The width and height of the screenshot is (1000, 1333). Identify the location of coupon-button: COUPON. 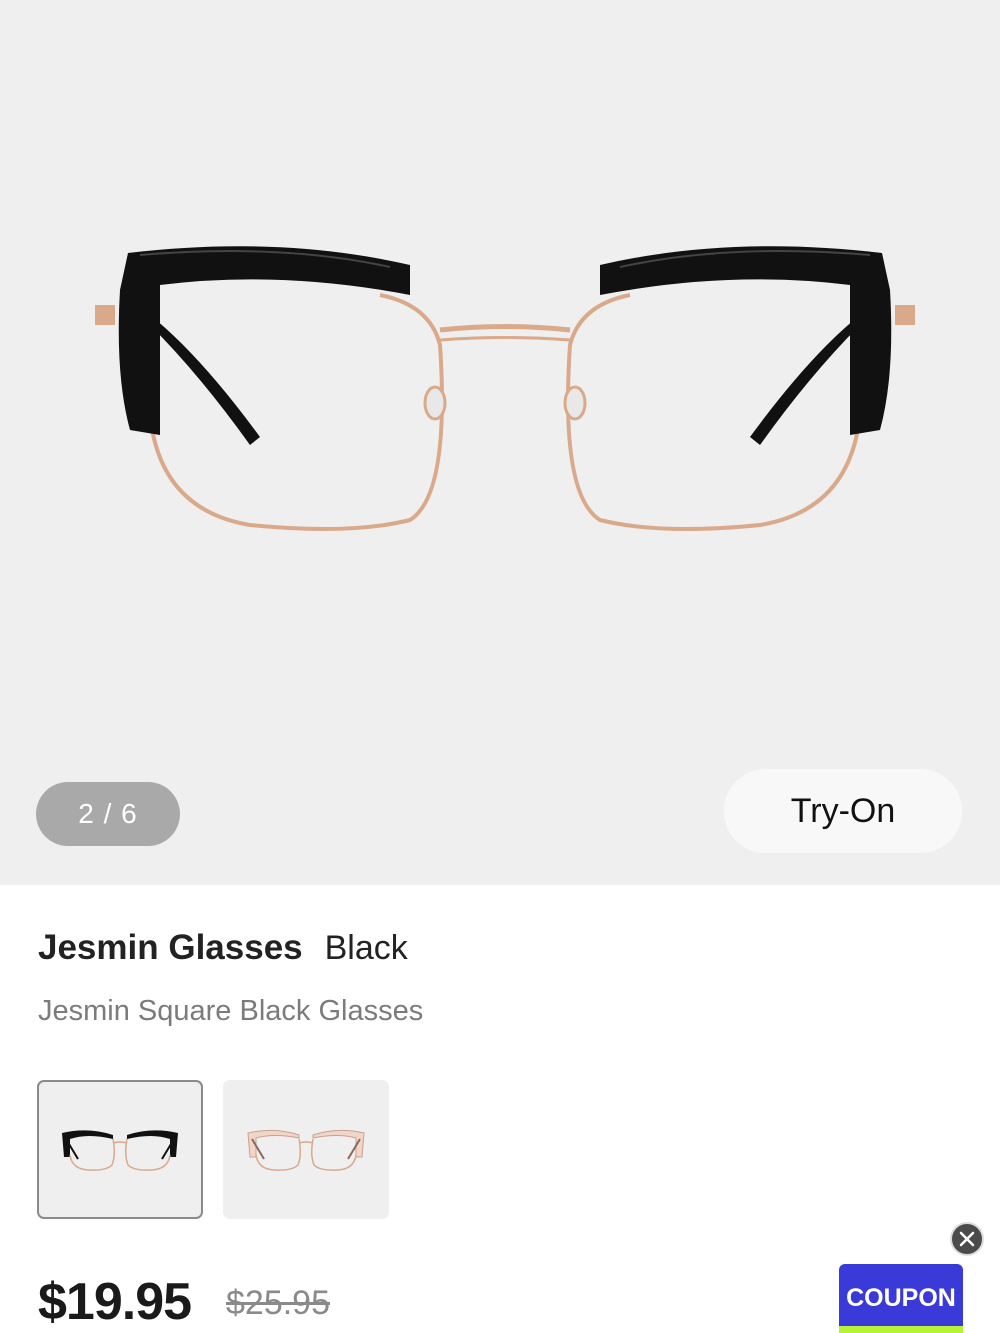
(901, 1298).